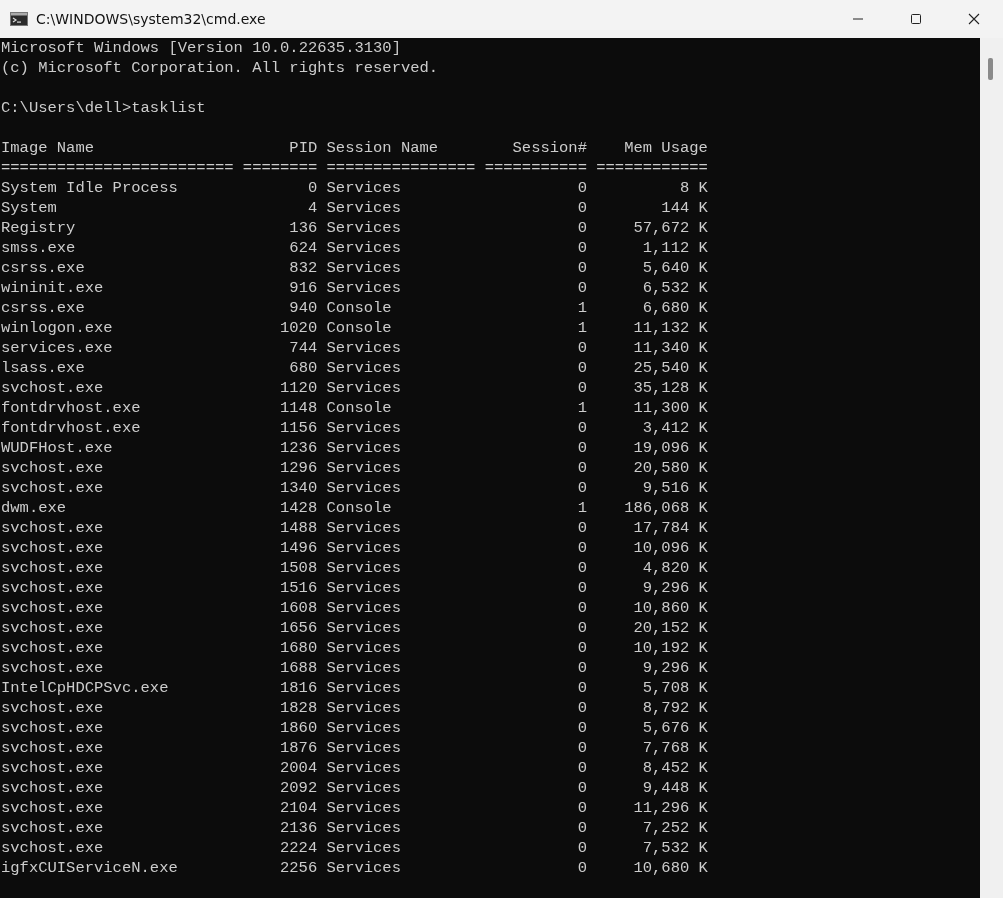  Describe the element at coordinates (85, 688) in the screenshot. I see `table-cell-text: IntelCpHDCPSvc.exe` at that location.